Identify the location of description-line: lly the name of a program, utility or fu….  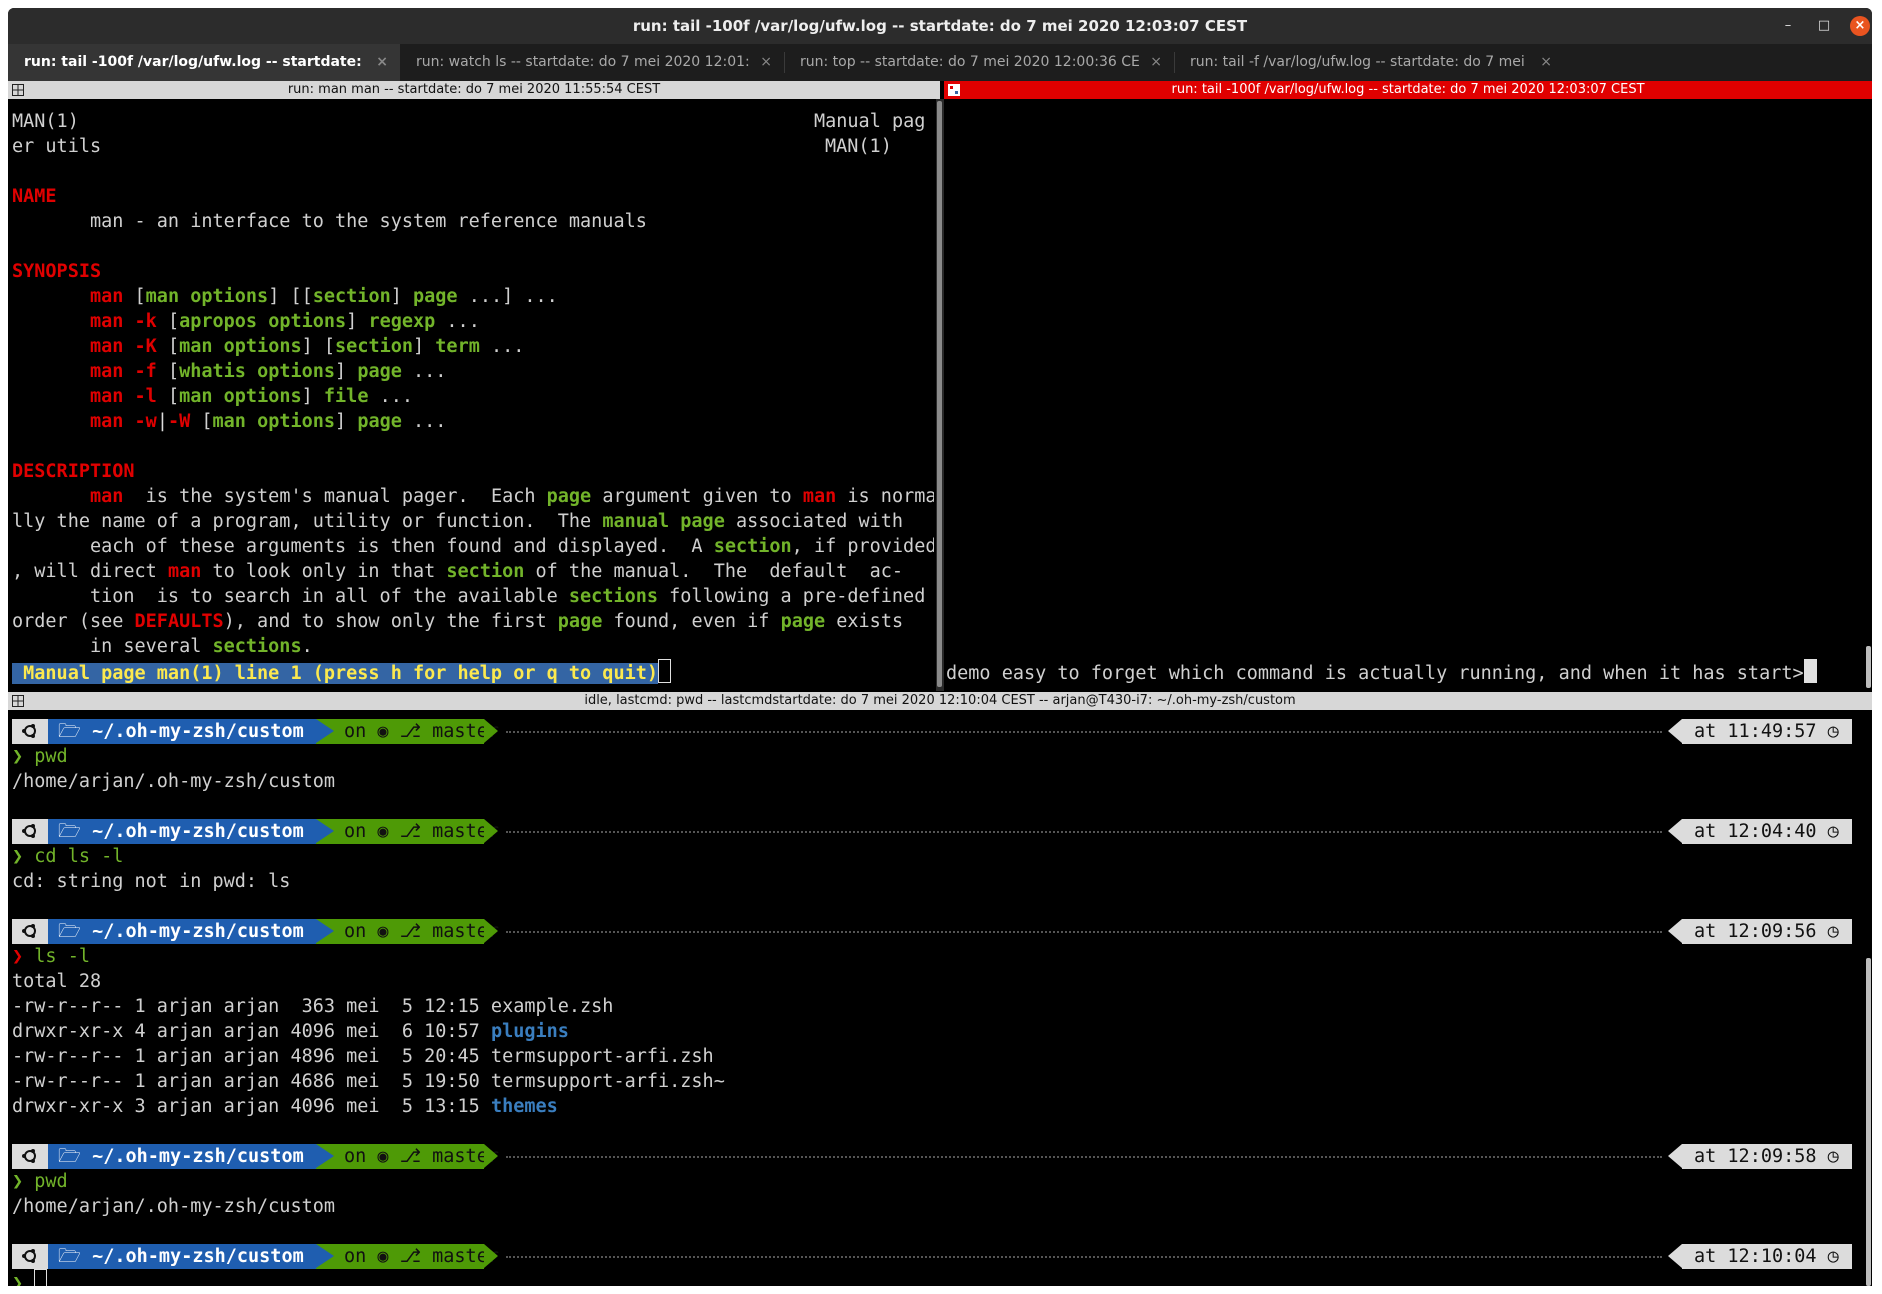
(458, 521).